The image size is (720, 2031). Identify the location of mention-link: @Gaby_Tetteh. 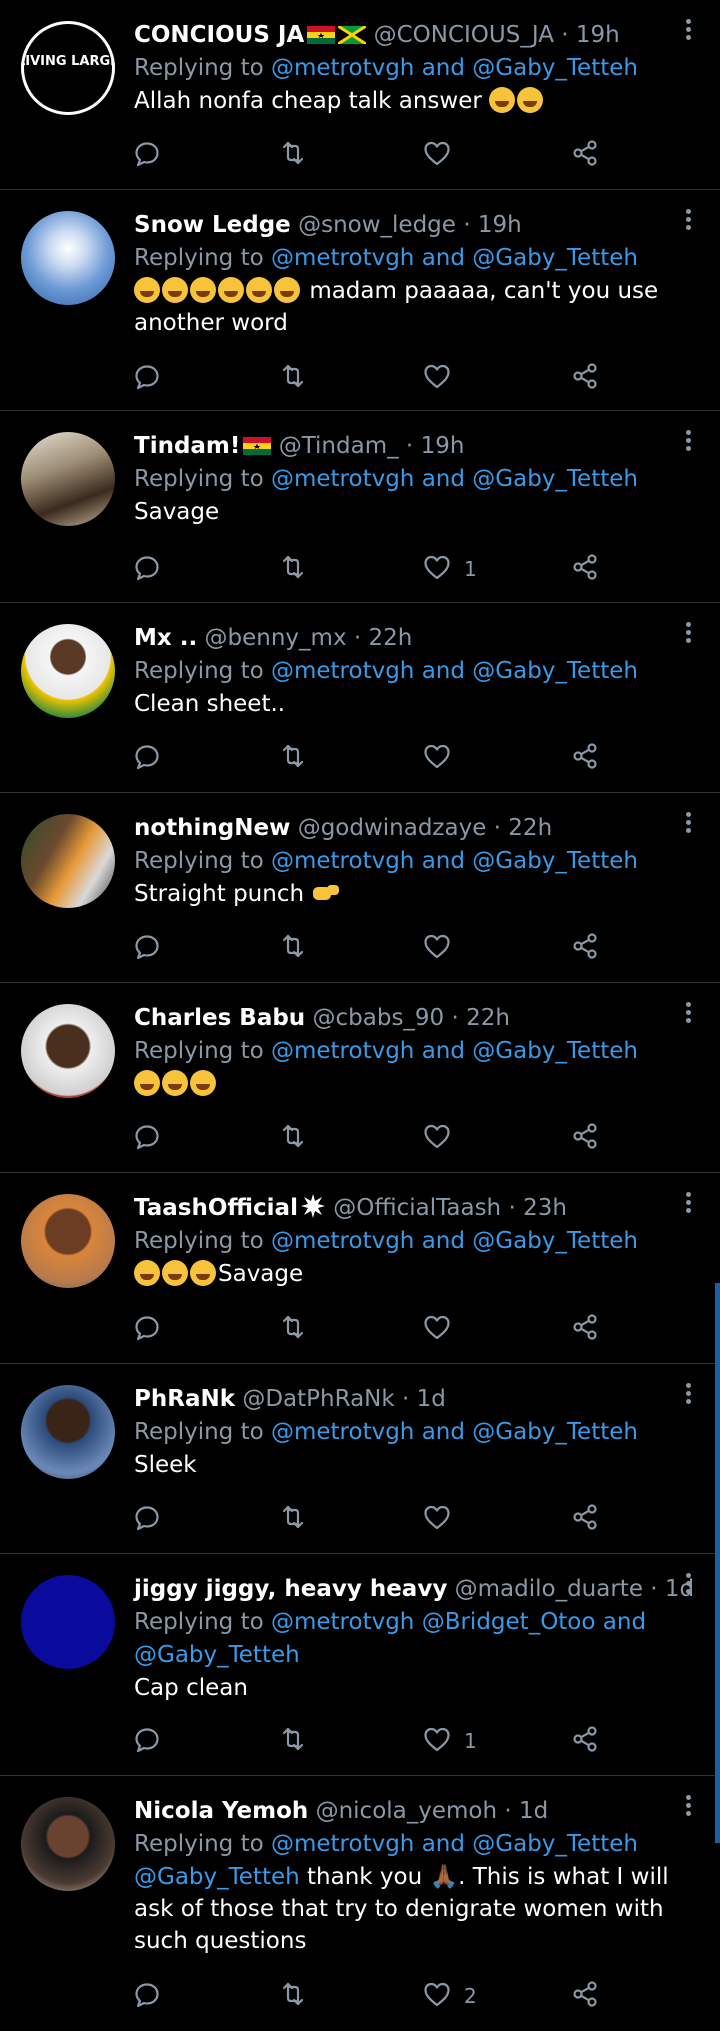
(217, 1877).